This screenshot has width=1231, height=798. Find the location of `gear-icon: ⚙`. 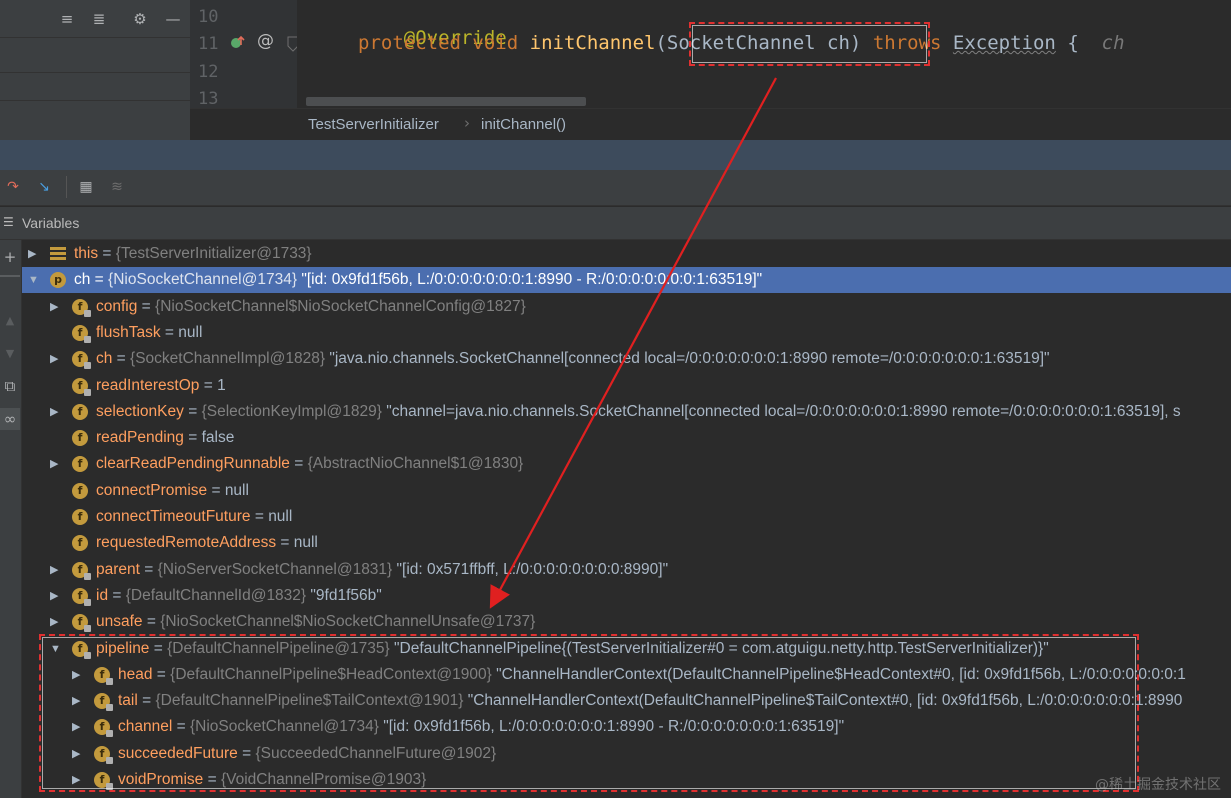

gear-icon: ⚙ is located at coordinates (140, 19).